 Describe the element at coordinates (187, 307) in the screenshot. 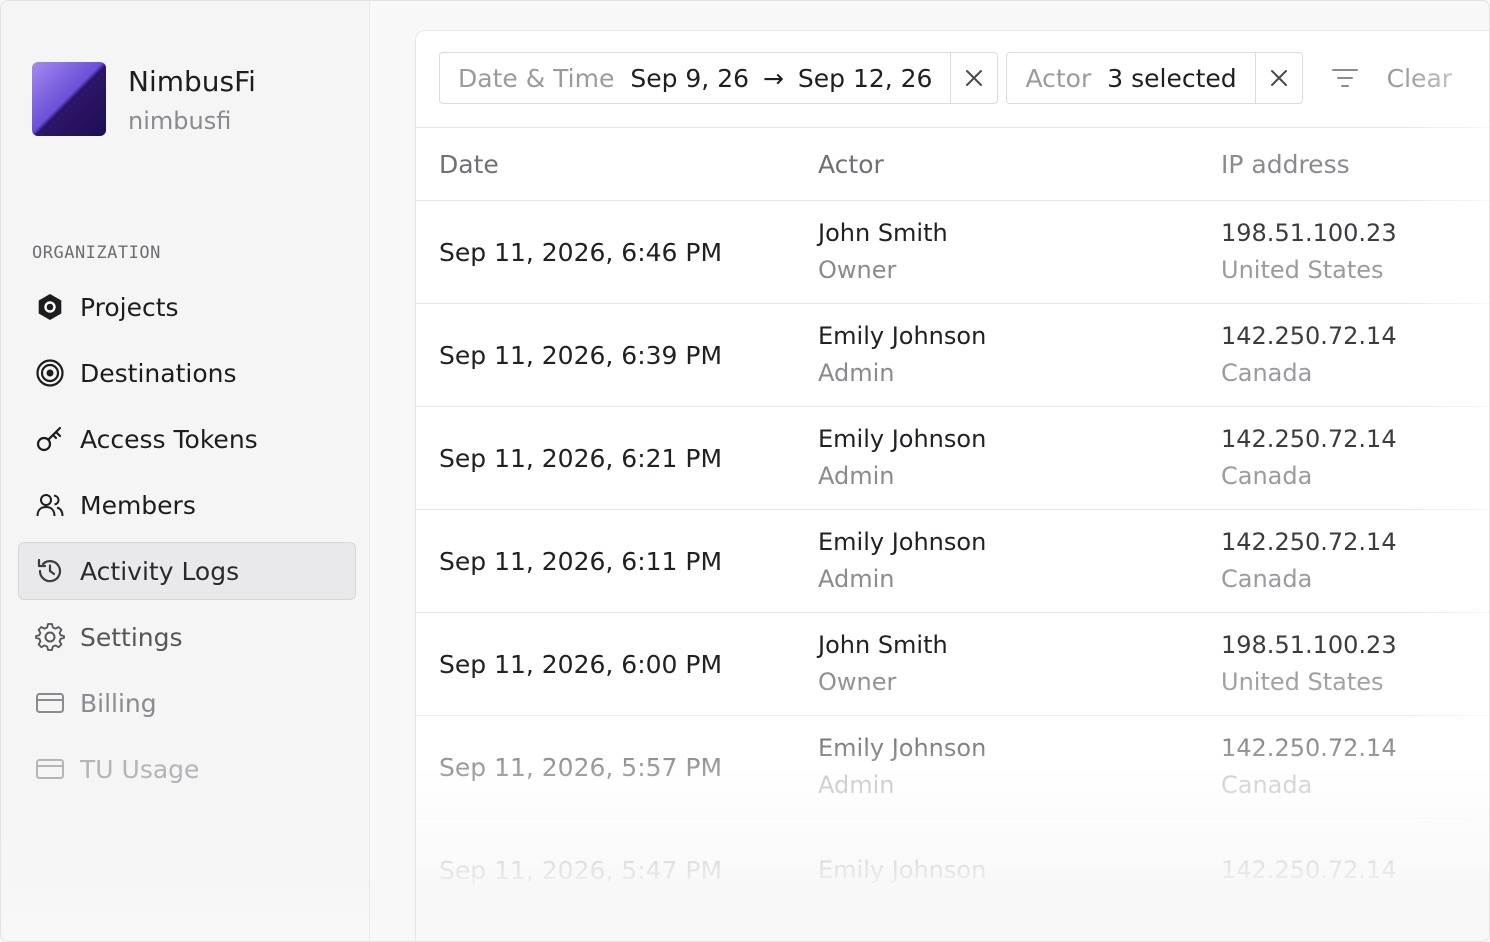

I see `sidebar-item-projects: Projects` at that location.